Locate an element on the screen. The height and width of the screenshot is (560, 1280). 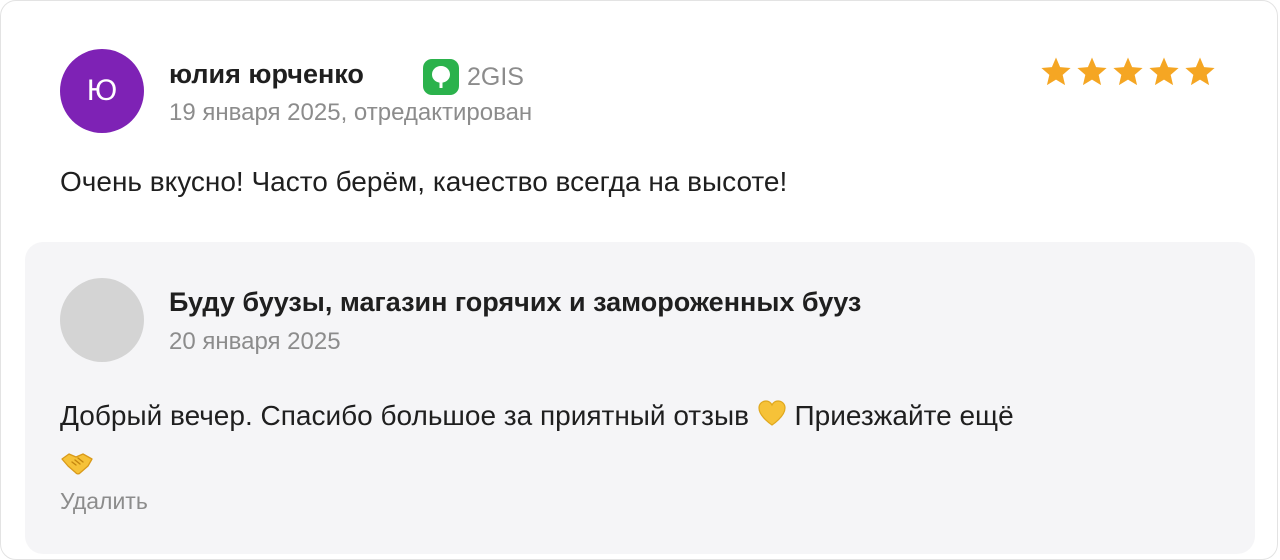
author-name: юлия юрченко is located at coordinates (266, 74).